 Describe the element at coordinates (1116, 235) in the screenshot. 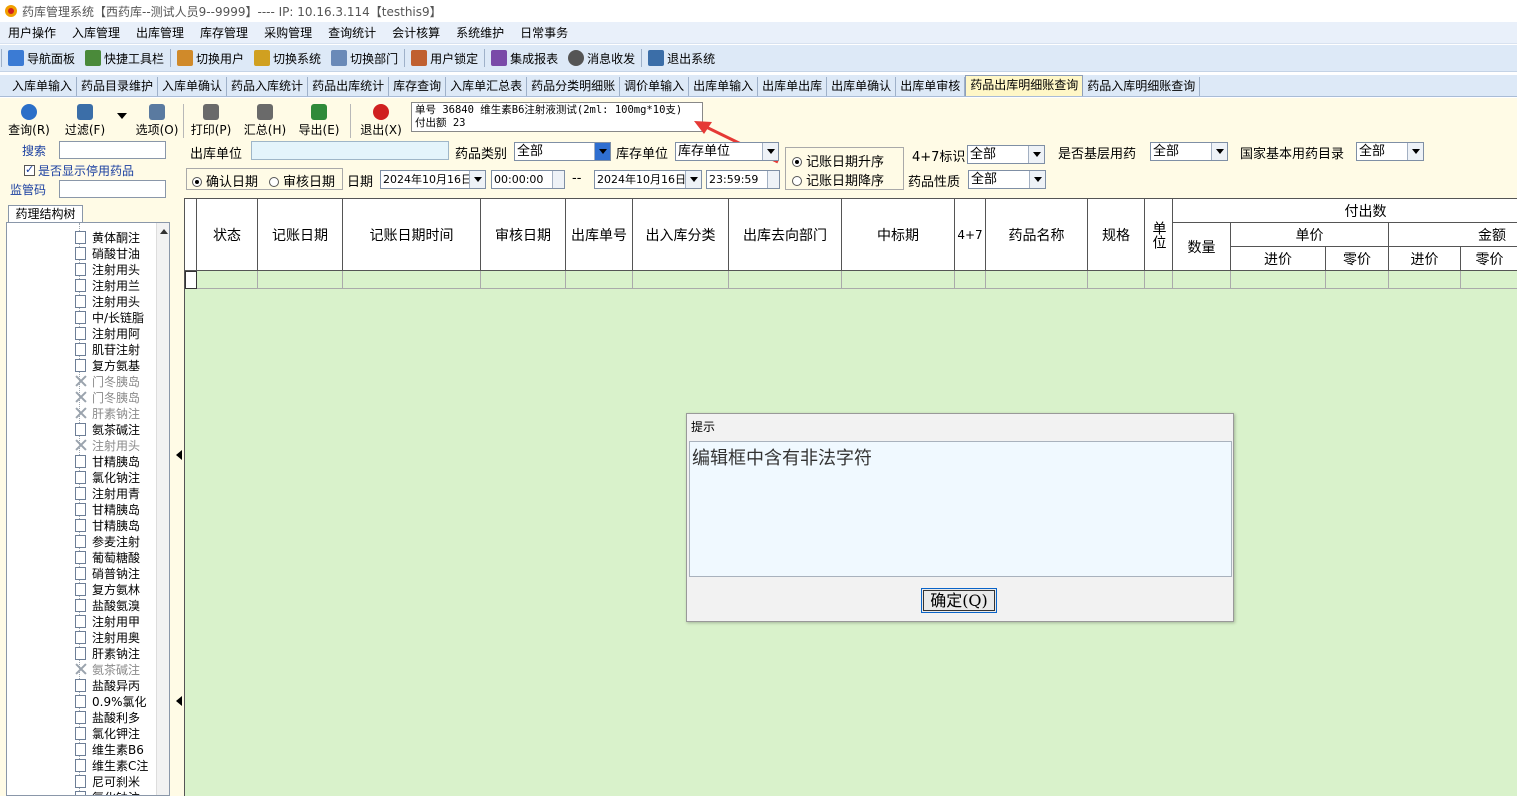

I see `col-spec: 规格` at that location.